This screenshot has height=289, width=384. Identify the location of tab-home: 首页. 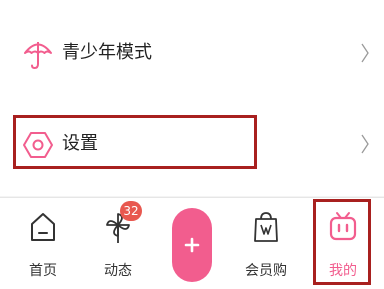
(43, 243).